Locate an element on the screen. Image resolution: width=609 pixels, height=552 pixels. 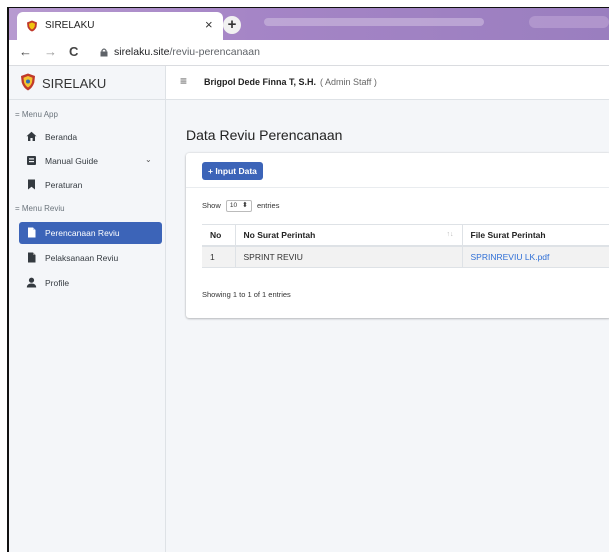
blurred-tab-area is located at coordinates (374, 22).